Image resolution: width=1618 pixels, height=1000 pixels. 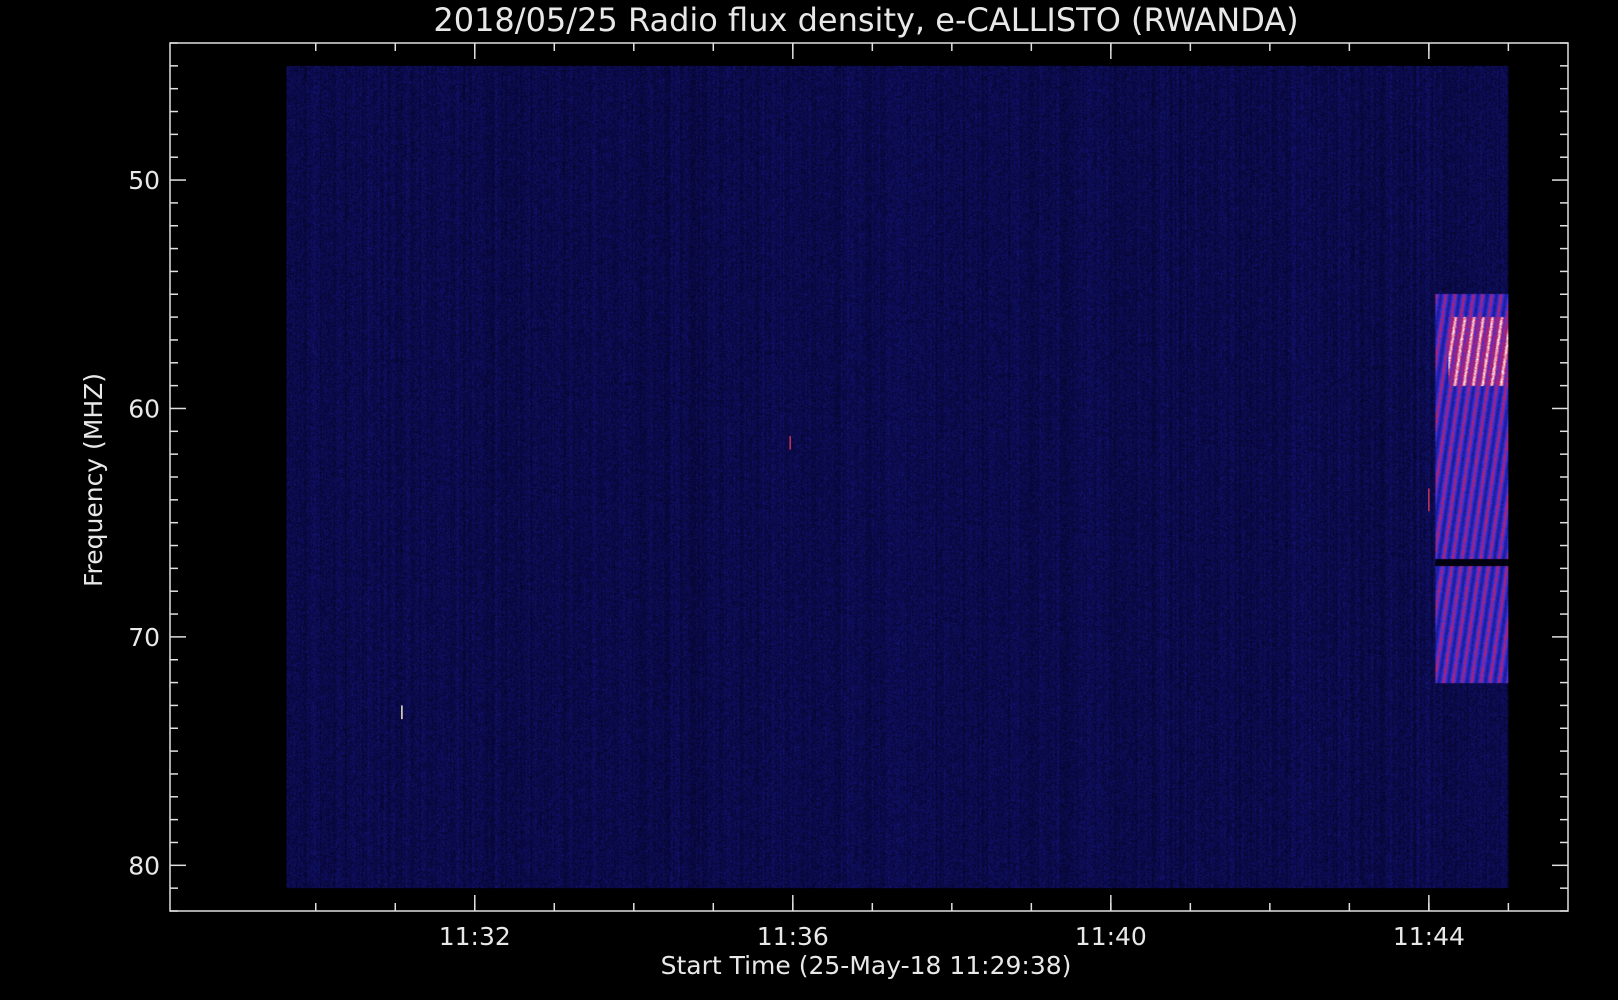 I want to click on y-tick-label: 70, so click(x=144, y=637).